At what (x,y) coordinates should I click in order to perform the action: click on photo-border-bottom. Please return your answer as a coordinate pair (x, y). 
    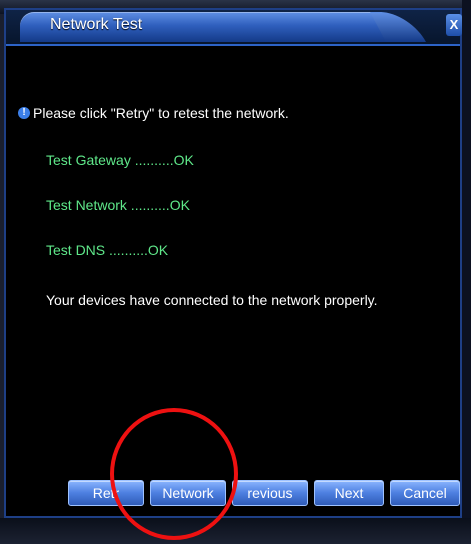
    Looking at the image, I should click on (235, 531).